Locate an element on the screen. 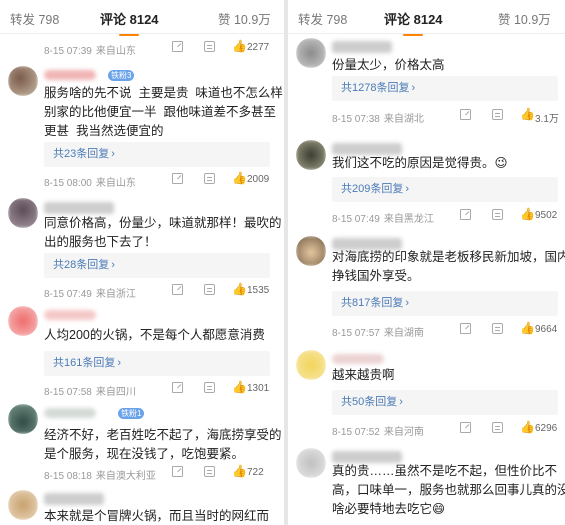 The width and height of the screenshot is (565, 525). comment-meta: 8-15 07:39 来自山东 is located at coordinates (90, 49).